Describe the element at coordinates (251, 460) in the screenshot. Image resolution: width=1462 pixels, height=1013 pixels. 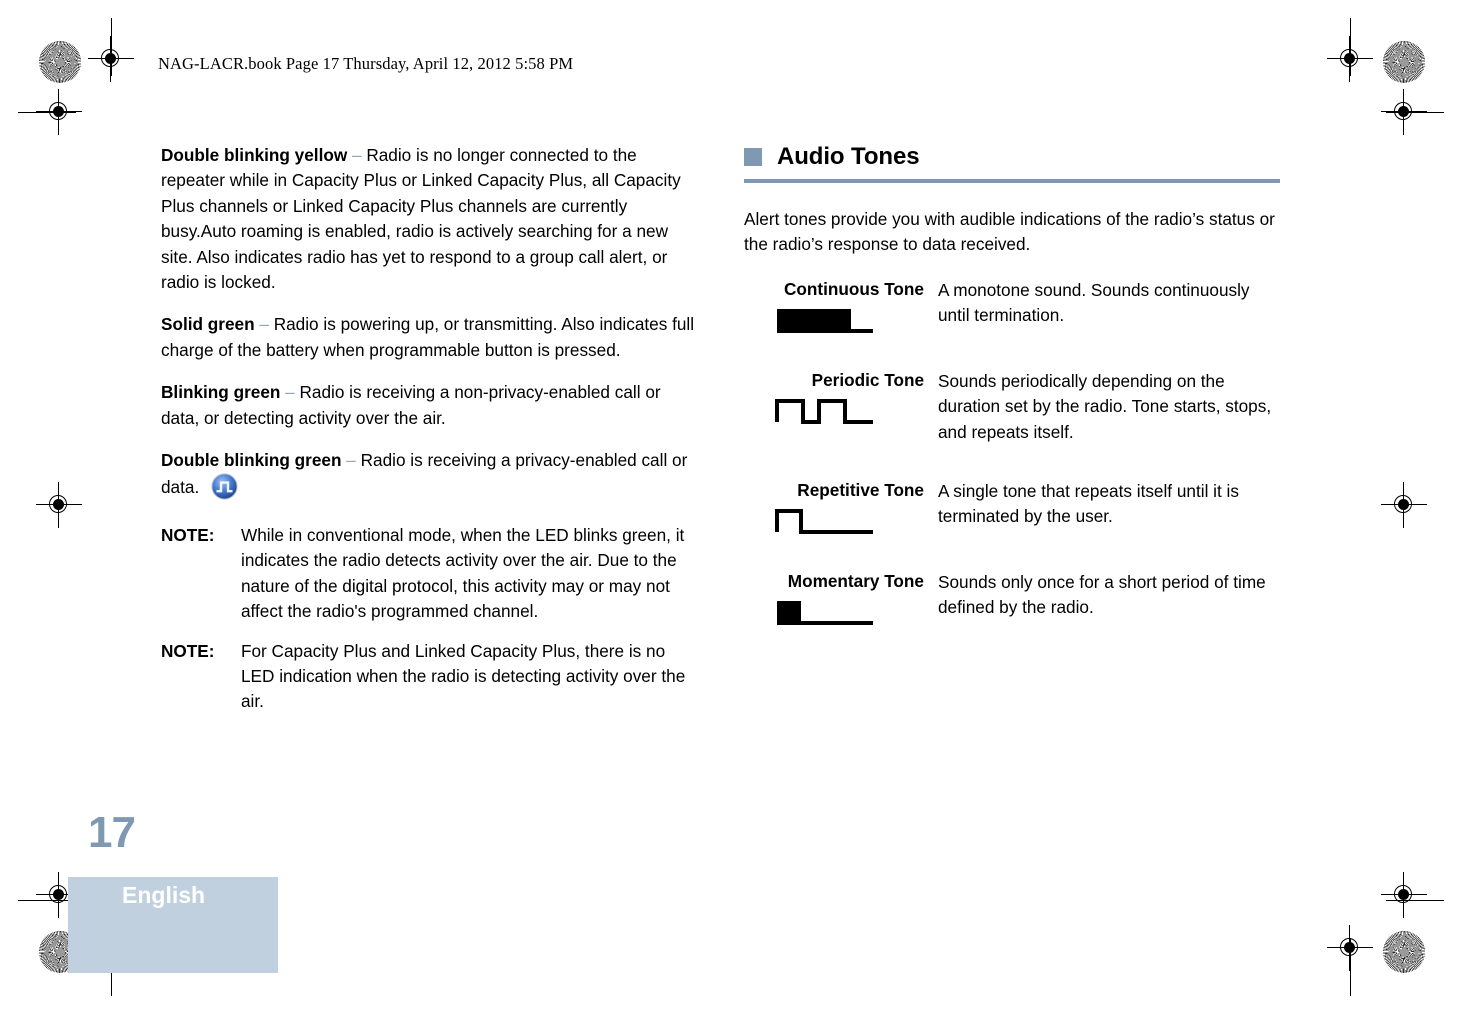
I see `led-term: Double blinking green` at that location.